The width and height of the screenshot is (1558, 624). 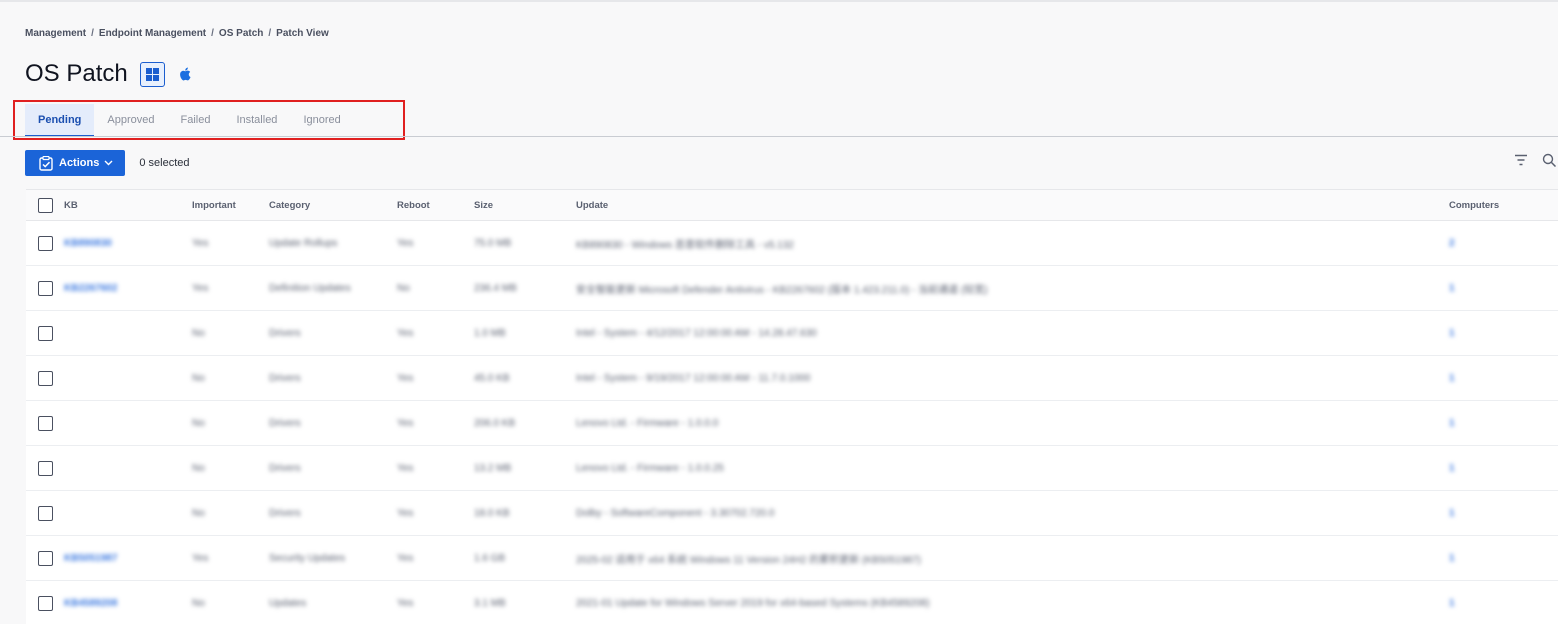 What do you see at coordinates (88, 243) in the screenshot?
I see `cell-kb: KB890830` at bounding box center [88, 243].